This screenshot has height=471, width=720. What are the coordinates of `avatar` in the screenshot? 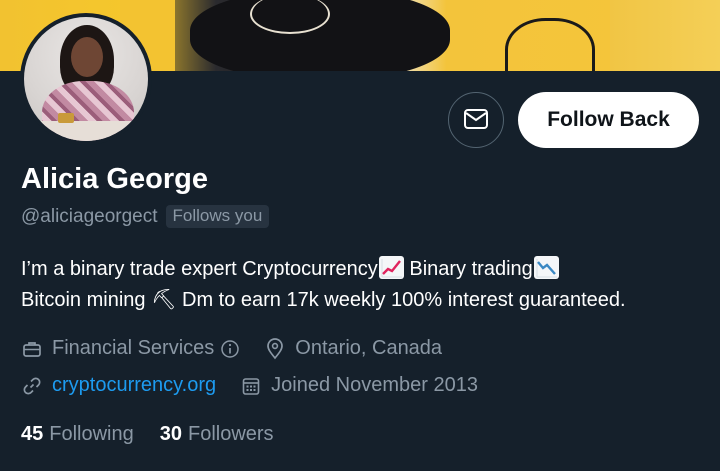 It's located at (86, 79).